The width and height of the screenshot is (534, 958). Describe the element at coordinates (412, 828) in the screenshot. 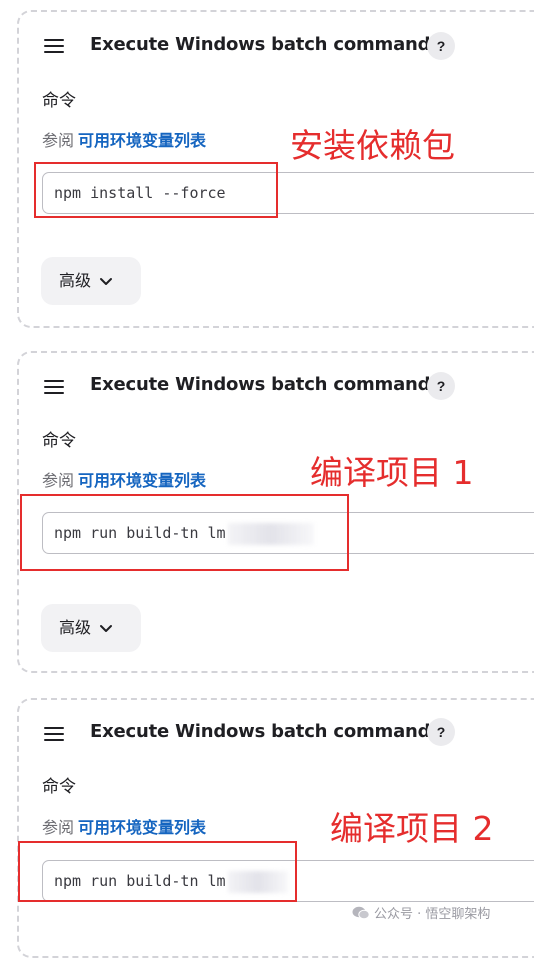

I see `annotation-label: 编译项目 2` at that location.